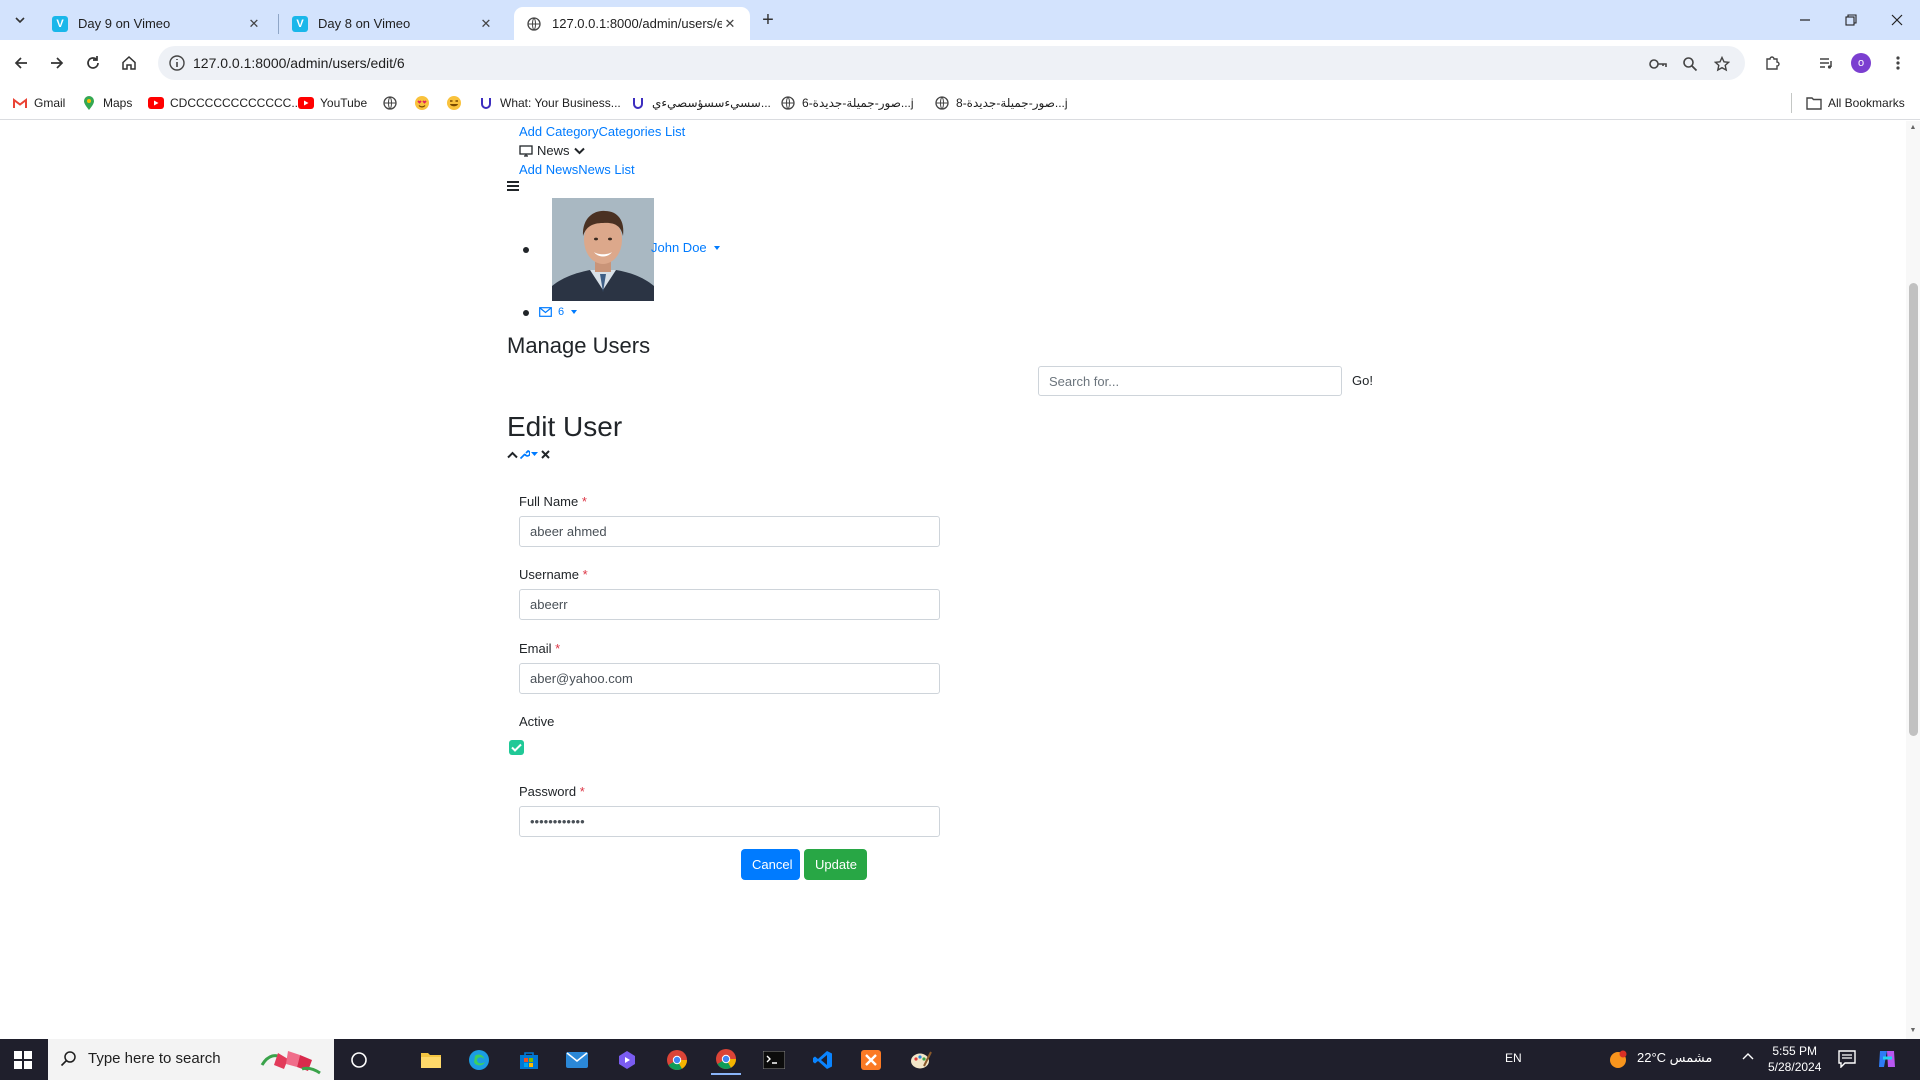 This screenshot has width=1920, height=1080. What do you see at coordinates (529, 1060) in the screenshot?
I see `microsoft-store-icon` at bounding box center [529, 1060].